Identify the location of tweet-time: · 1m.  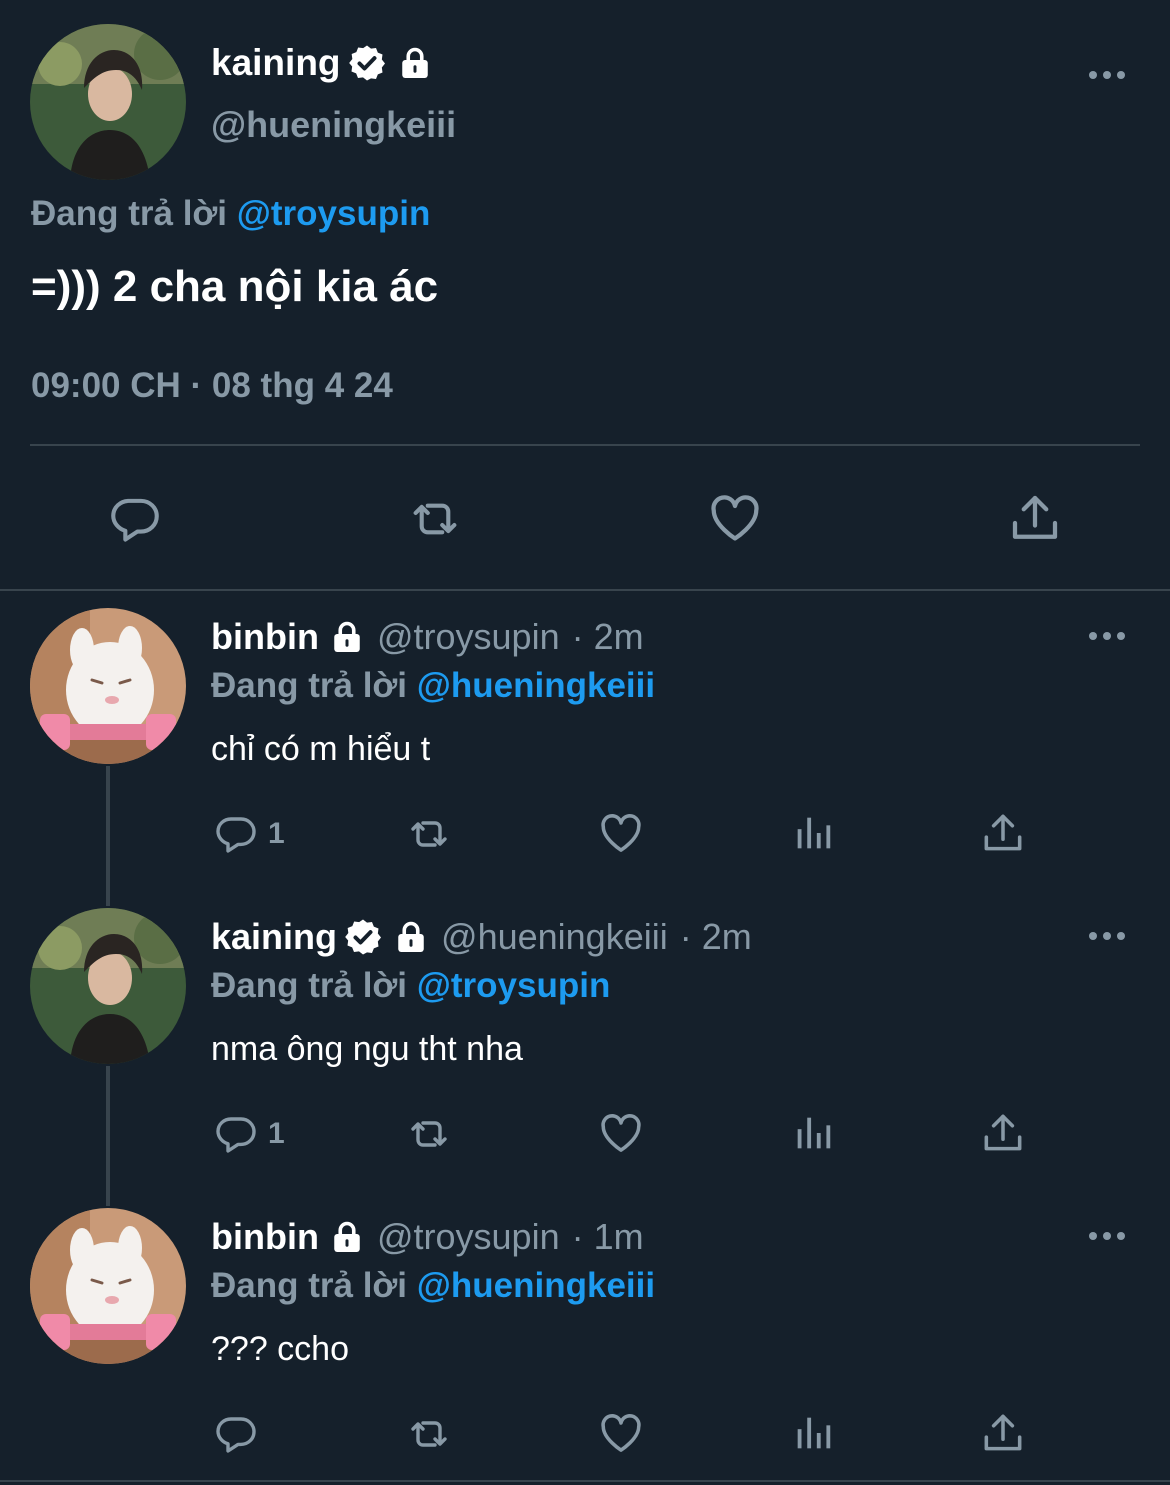
(608, 1237).